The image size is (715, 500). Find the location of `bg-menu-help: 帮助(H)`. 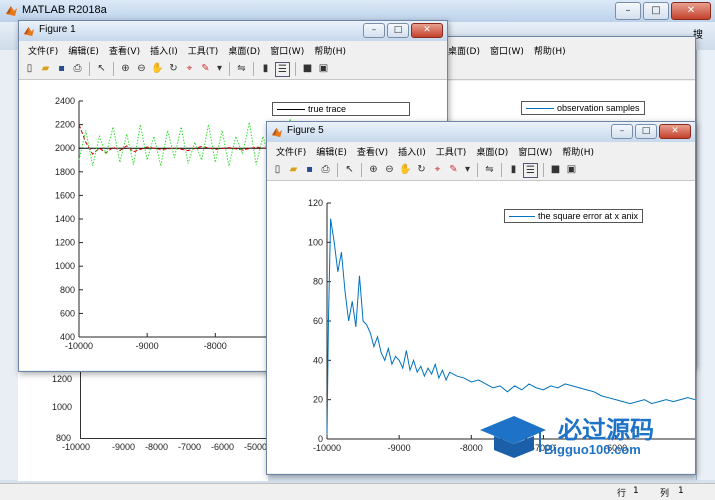

bg-menu-help: 帮助(H) is located at coordinates (550, 50).